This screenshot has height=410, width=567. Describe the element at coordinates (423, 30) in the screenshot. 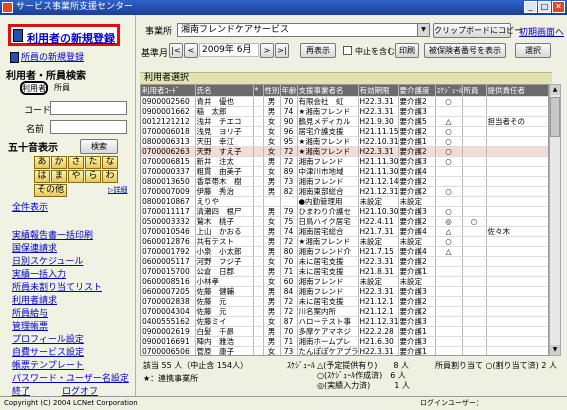

I see `chevron-down-icon: ▼` at that location.